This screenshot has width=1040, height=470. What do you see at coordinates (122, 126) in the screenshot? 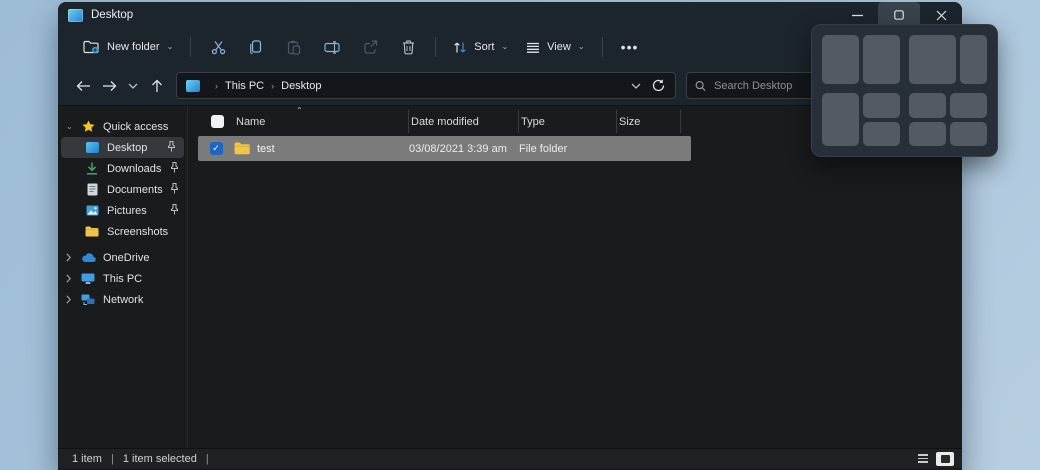
I see `sidebar-item-quick-access: ⌄ Quick access` at bounding box center [122, 126].